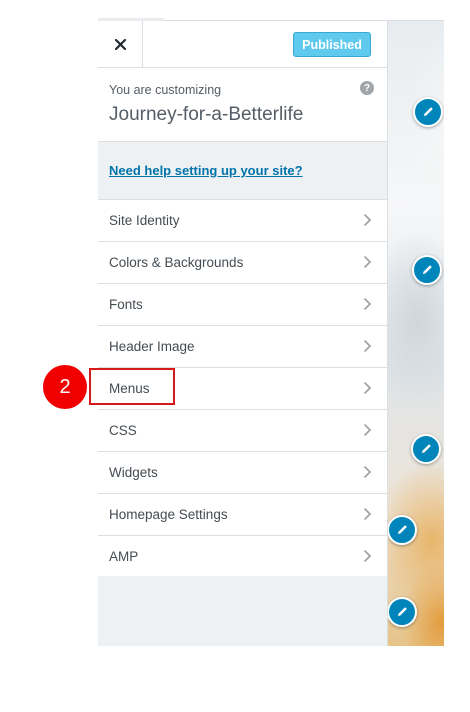  I want to click on panel-item-colors-backgrounds: Colors & Backgrounds, so click(242, 263).